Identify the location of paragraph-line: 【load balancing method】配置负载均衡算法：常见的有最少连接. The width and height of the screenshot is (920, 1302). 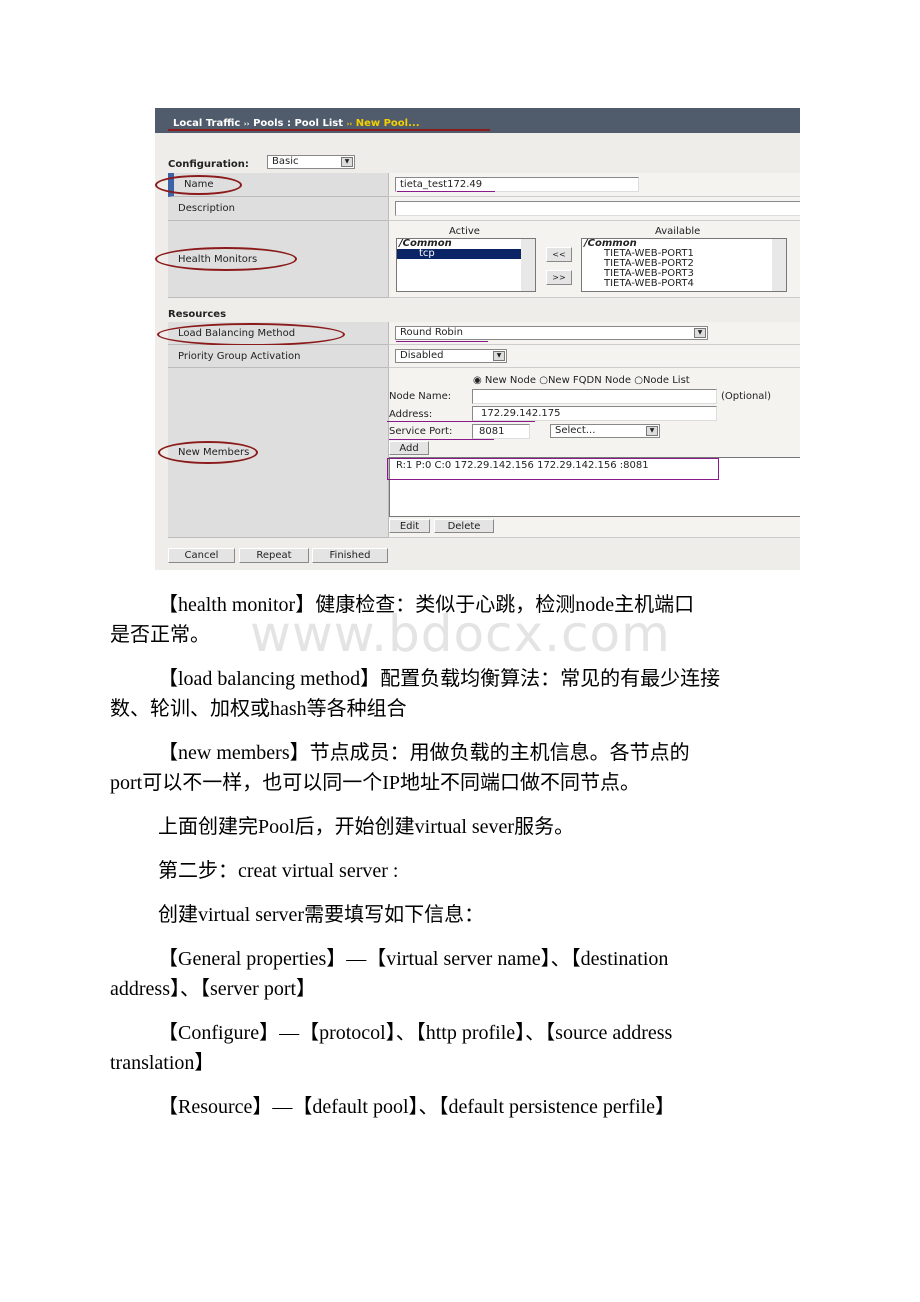
(439, 679).